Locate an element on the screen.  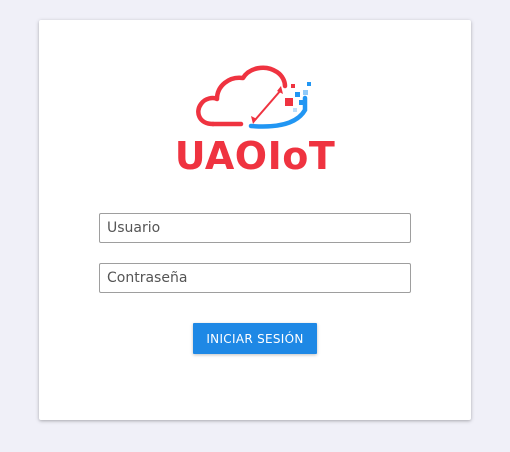
username-input is located at coordinates (255, 228).